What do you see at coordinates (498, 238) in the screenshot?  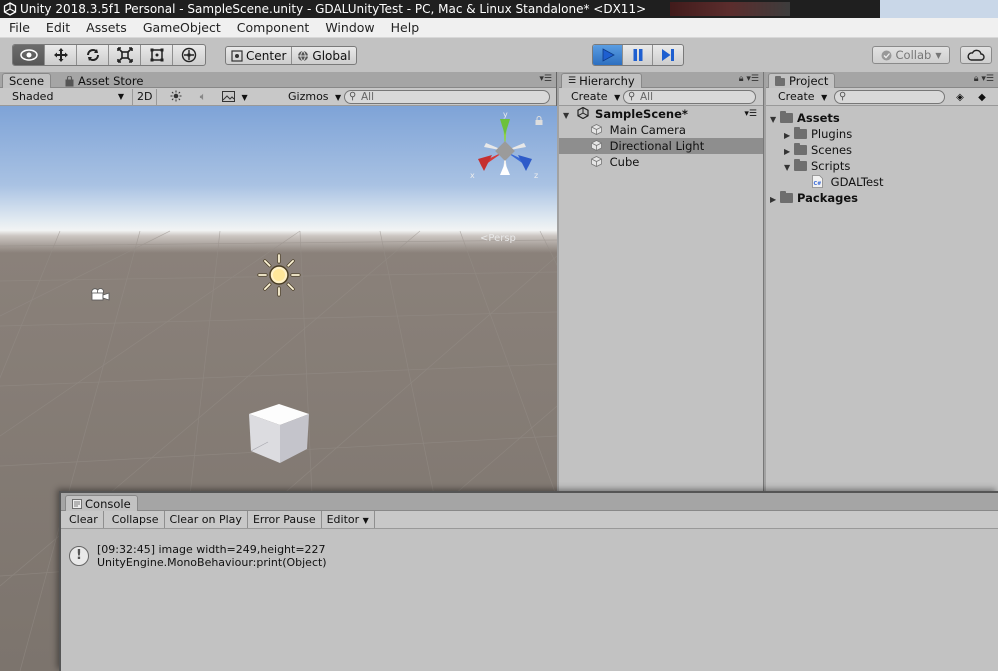 I see `projection-toggle: <Persp` at bounding box center [498, 238].